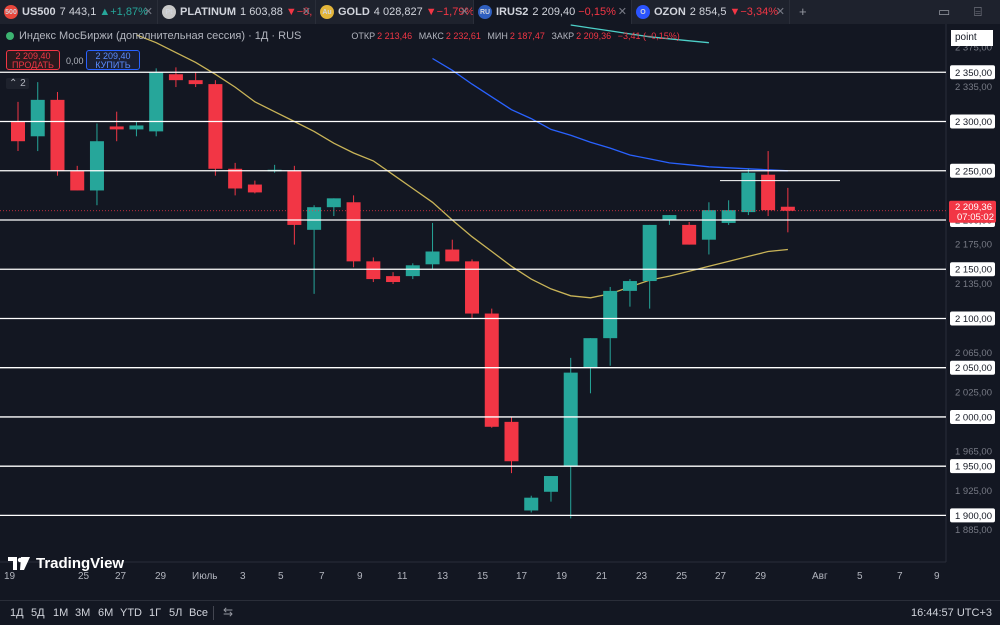 The width and height of the screenshot is (1000, 625). I want to click on new-tab-button: +, so click(803, 11).